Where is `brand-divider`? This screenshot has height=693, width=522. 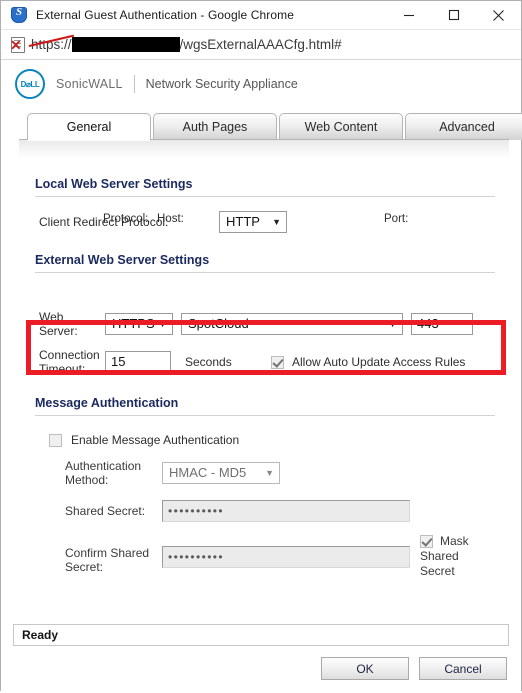
brand-divider is located at coordinates (134, 84).